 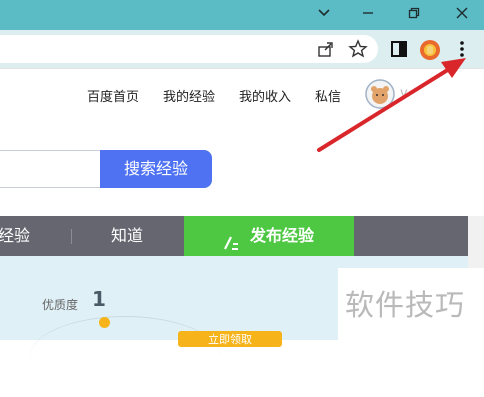 What do you see at coordinates (230, 339) in the screenshot?
I see `claim-button: 立即领取` at bounding box center [230, 339].